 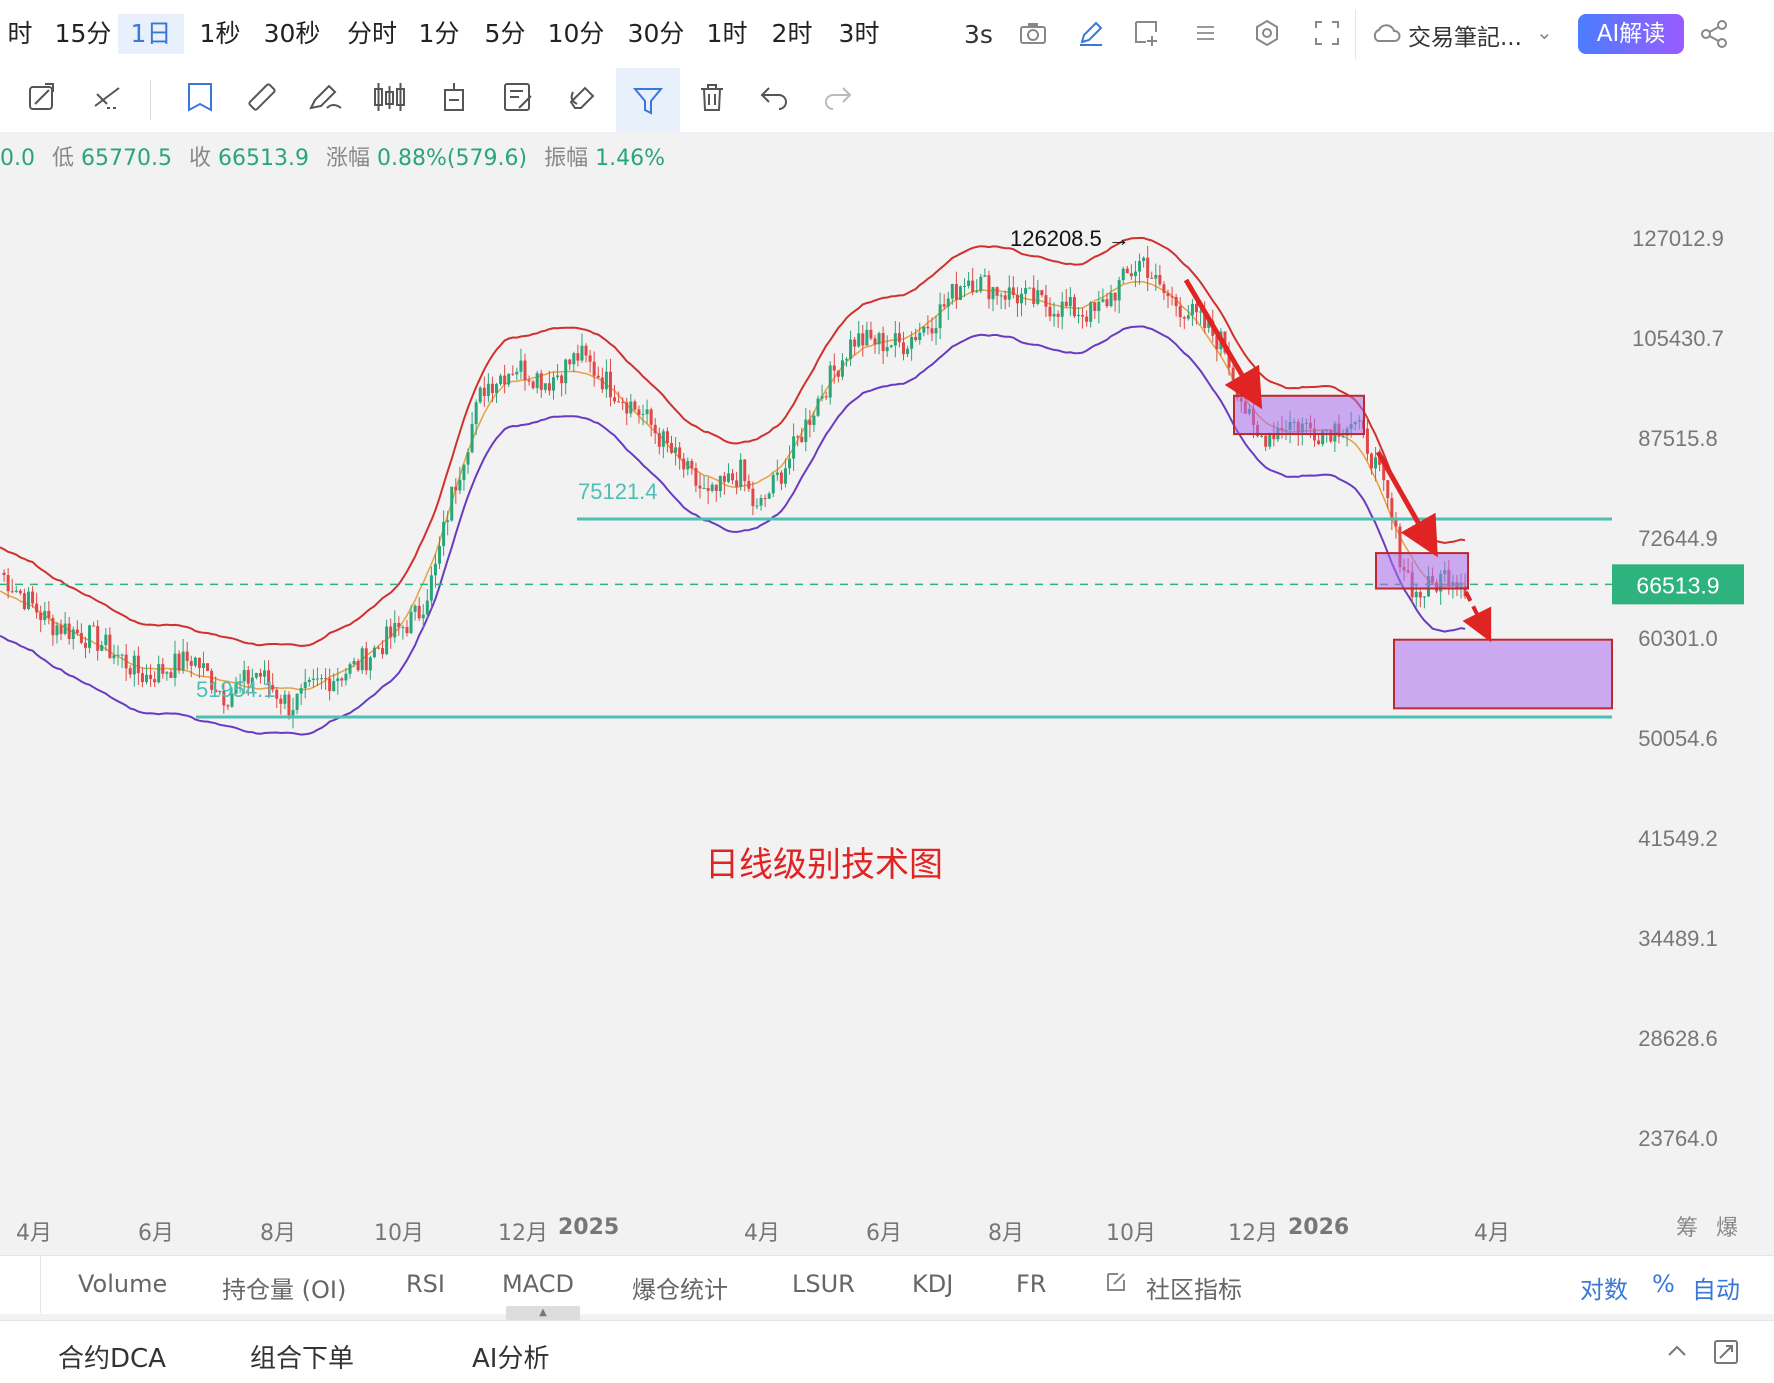 What do you see at coordinates (108, 100) in the screenshot?
I see `trend-tool-icon` at bounding box center [108, 100].